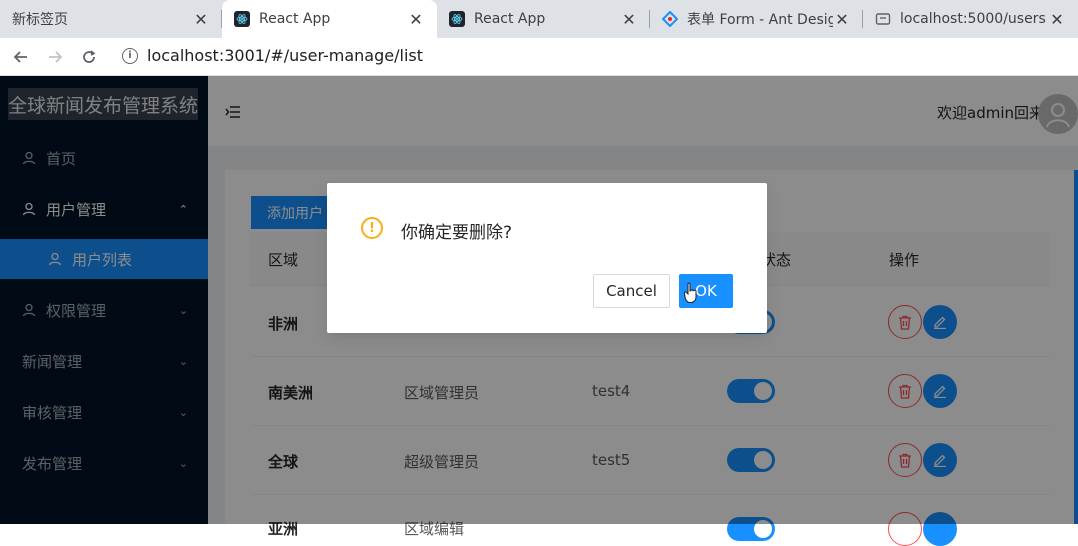  I want to click on dialog-title: 你确定要删除?, so click(457, 233).